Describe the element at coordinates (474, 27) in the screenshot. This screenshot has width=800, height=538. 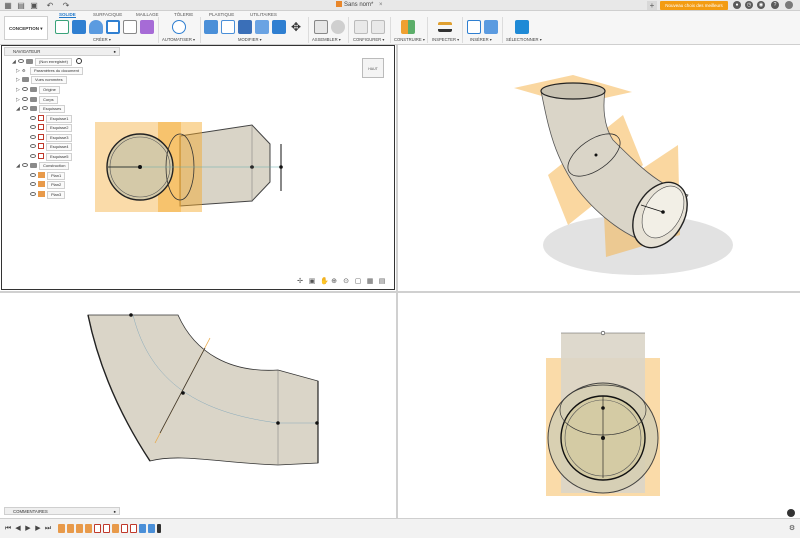
I see `insert-derive-icon` at that location.